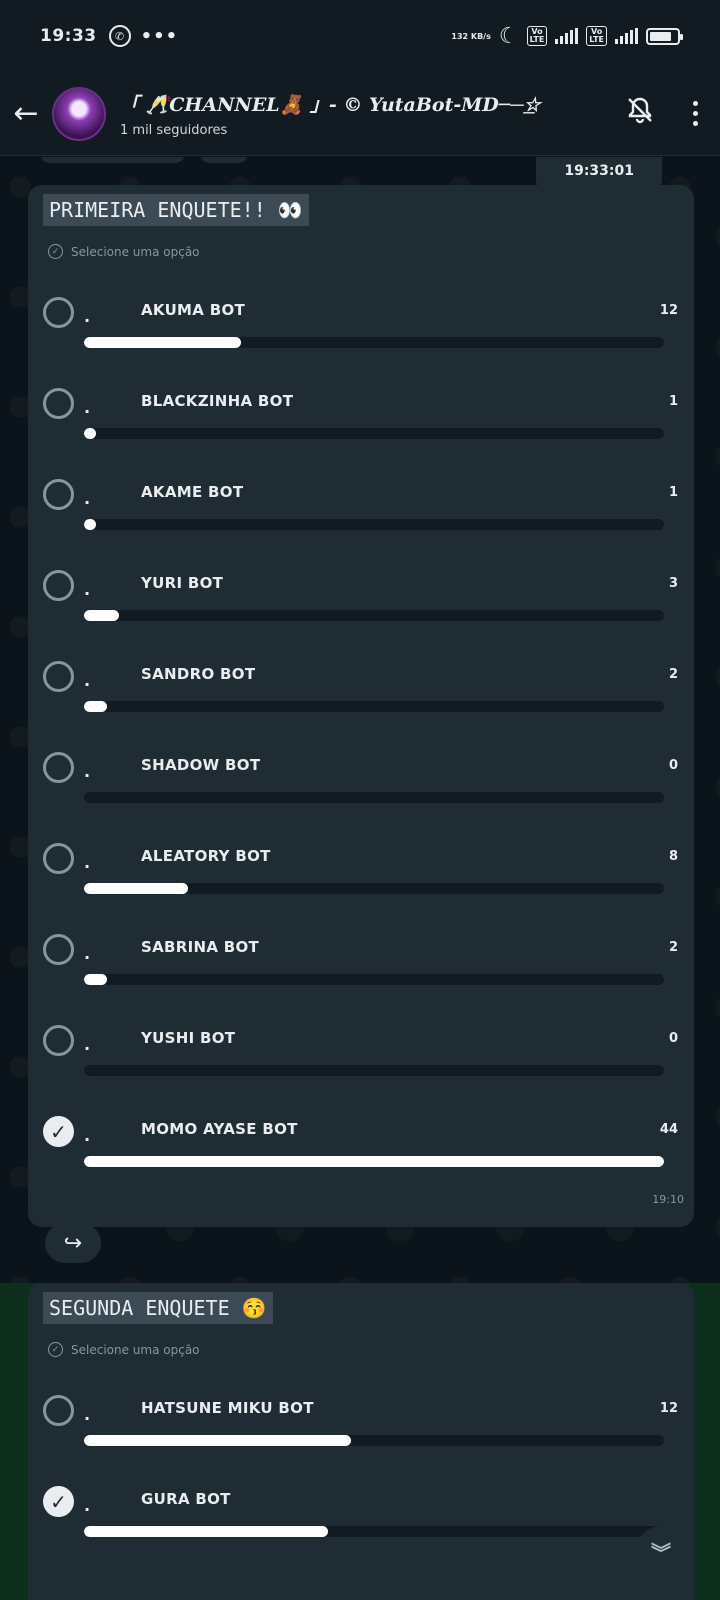 This screenshot has width=720, height=1600. What do you see at coordinates (640, 113) in the screenshot?
I see `mute-bell-icon` at bounding box center [640, 113].